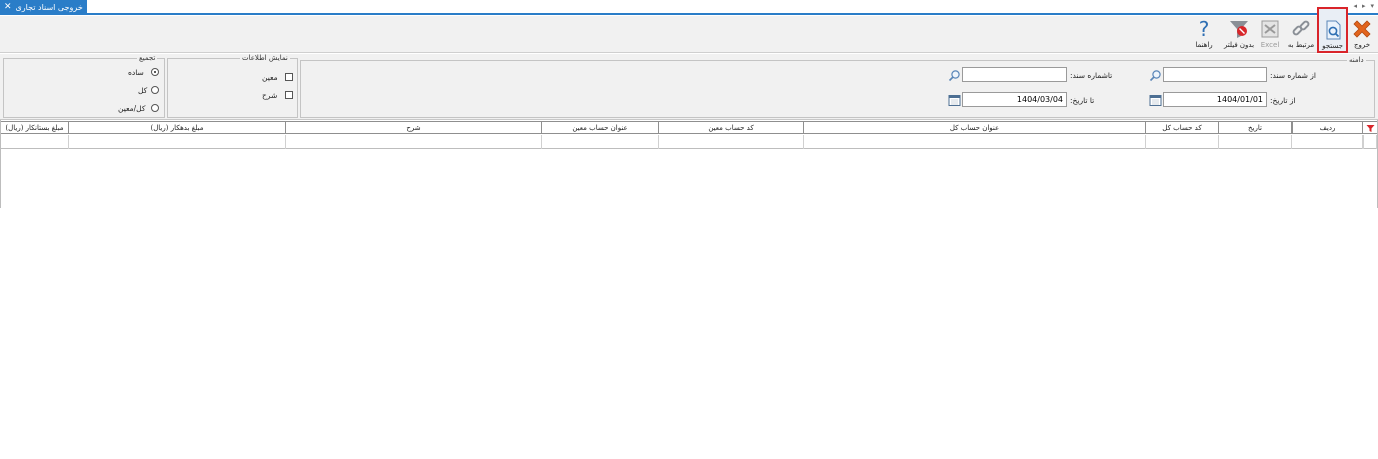 This screenshot has height=459, width=1378. Describe the element at coordinates (1283, 100) in the screenshot. I see `from-date-label: از تاریخ:` at that location.